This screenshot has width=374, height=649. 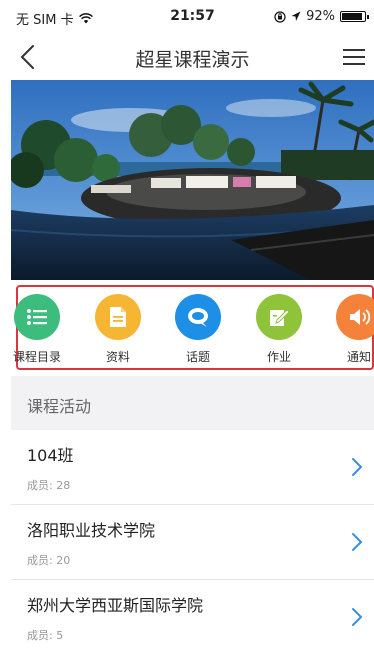 What do you see at coordinates (358, 357) in the screenshot?
I see `action-label: 通知` at bounding box center [358, 357].